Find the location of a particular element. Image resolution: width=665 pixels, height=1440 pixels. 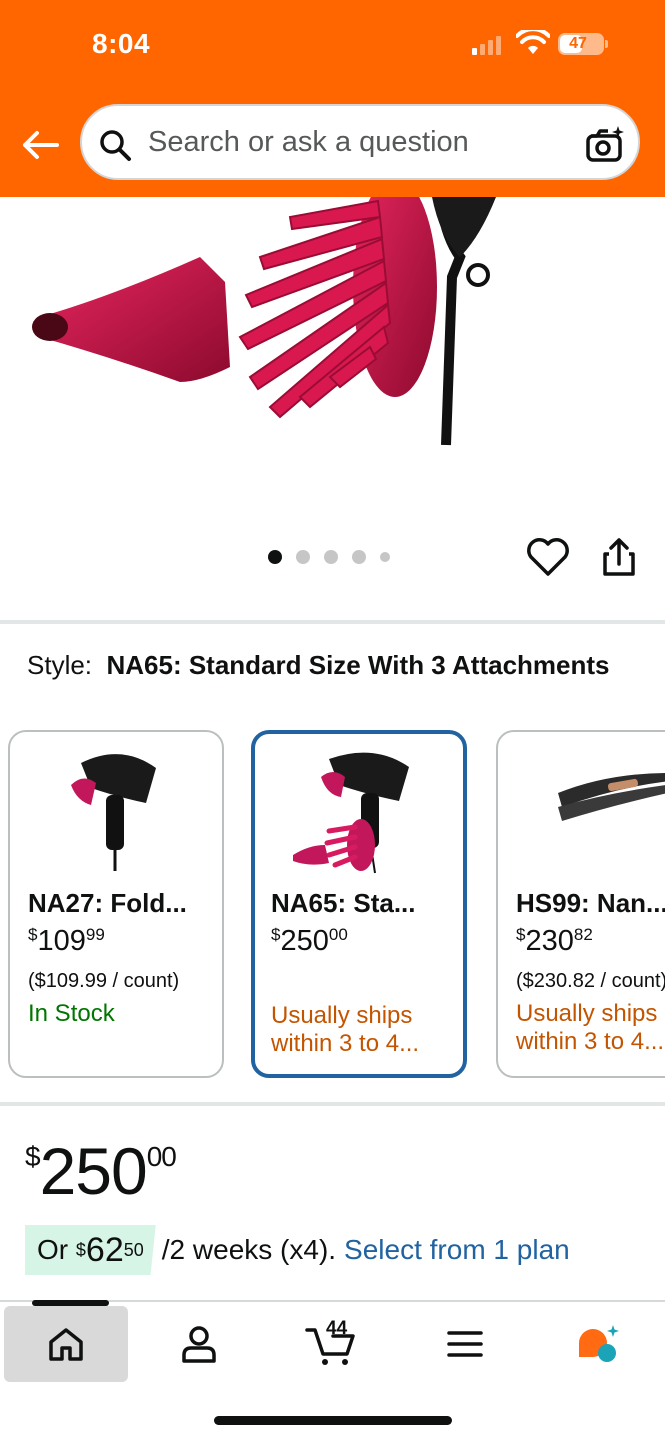

nav-account is located at coordinates (199, 1344).